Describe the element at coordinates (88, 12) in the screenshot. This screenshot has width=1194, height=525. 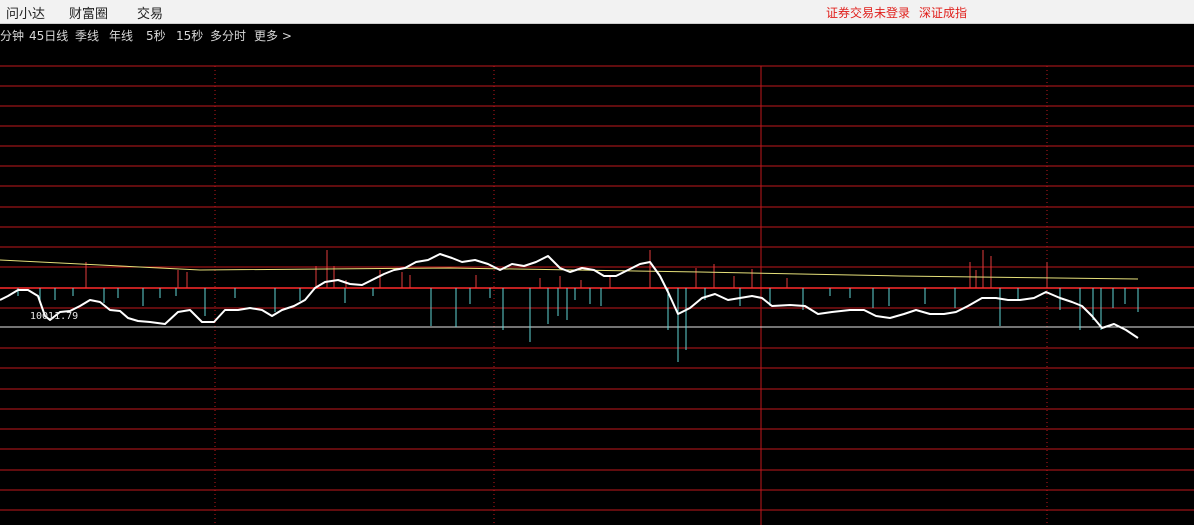
I see `menu-caifuquan: 财富圈` at that location.